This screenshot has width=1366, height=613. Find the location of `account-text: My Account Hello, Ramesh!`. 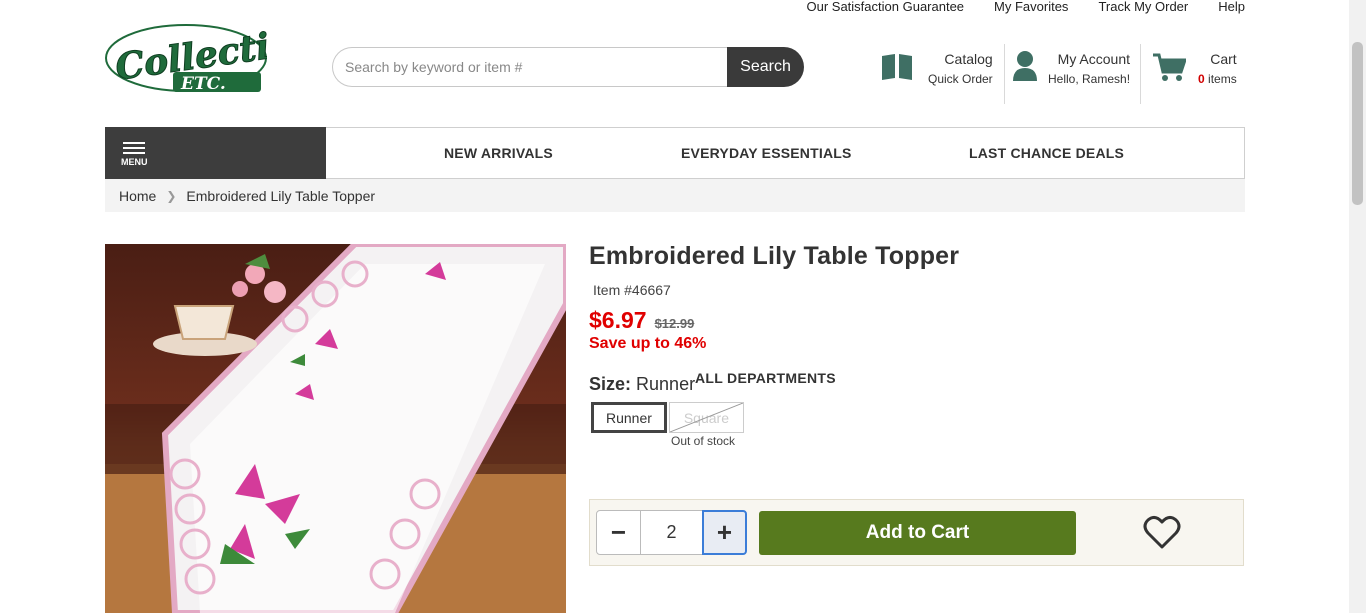

account-text: My Account Hello, Ramesh! is located at coordinates (1089, 69).